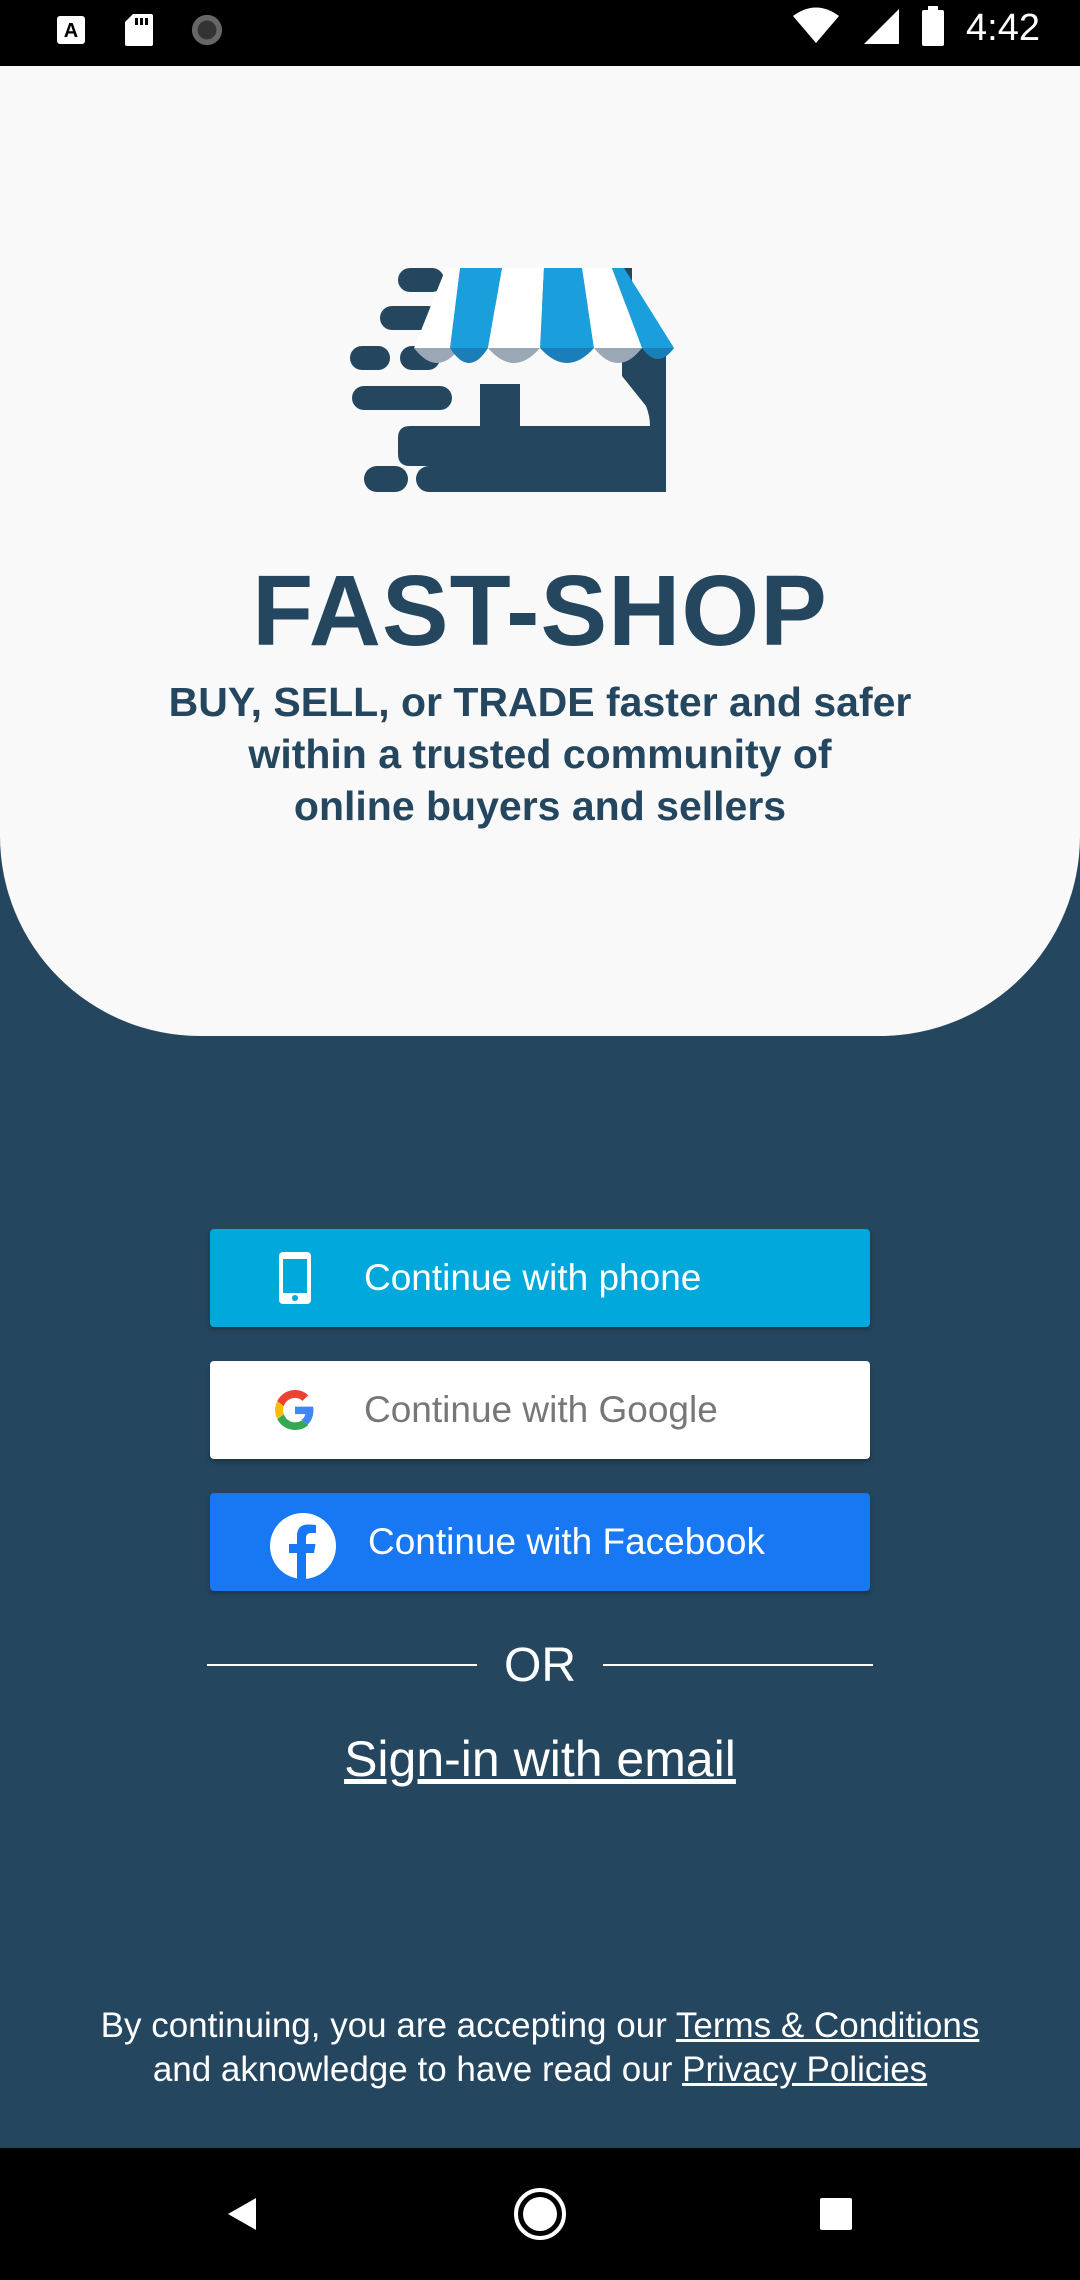 The image size is (1080, 2280). I want to click on font-icon: A, so click(71, 30).